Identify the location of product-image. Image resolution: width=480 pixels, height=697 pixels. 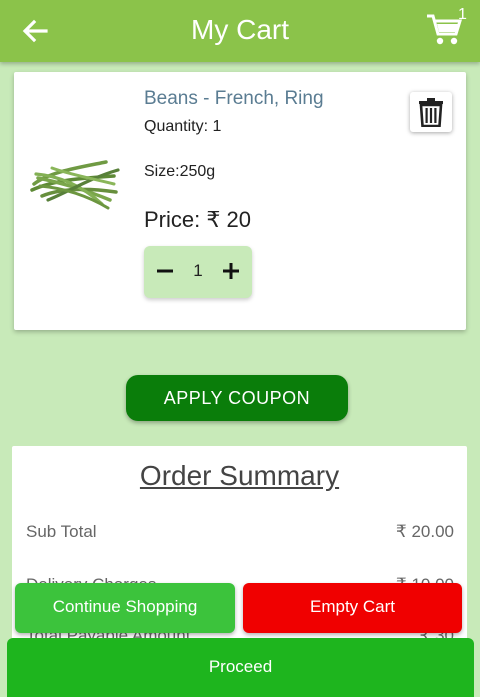
(75, 185).